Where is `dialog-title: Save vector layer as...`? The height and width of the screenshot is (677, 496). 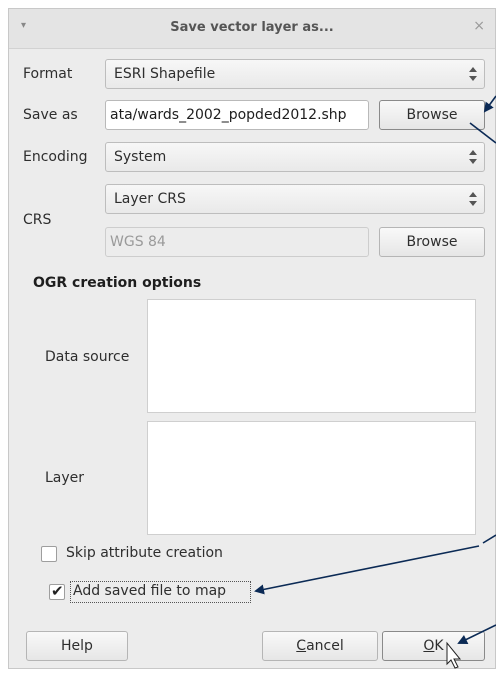
dialog-title: Save vector layer as... is located at coordinates (252, 27).